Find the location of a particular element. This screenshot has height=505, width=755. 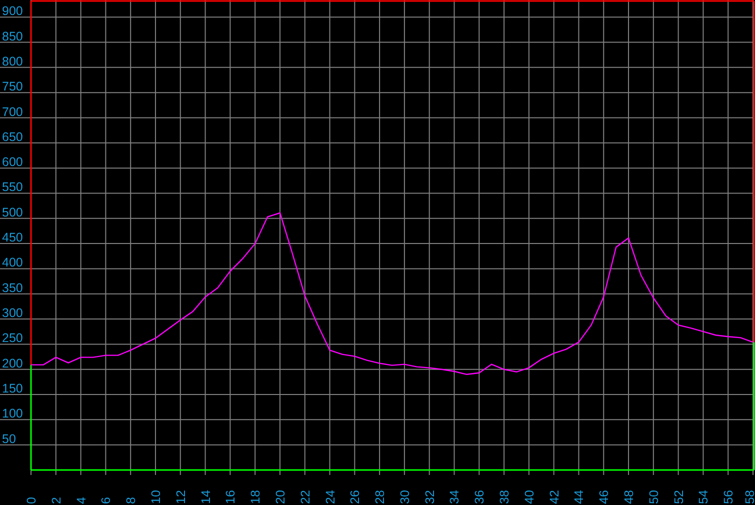

y-tick-label: 600 is located at coordinates (12, 162).